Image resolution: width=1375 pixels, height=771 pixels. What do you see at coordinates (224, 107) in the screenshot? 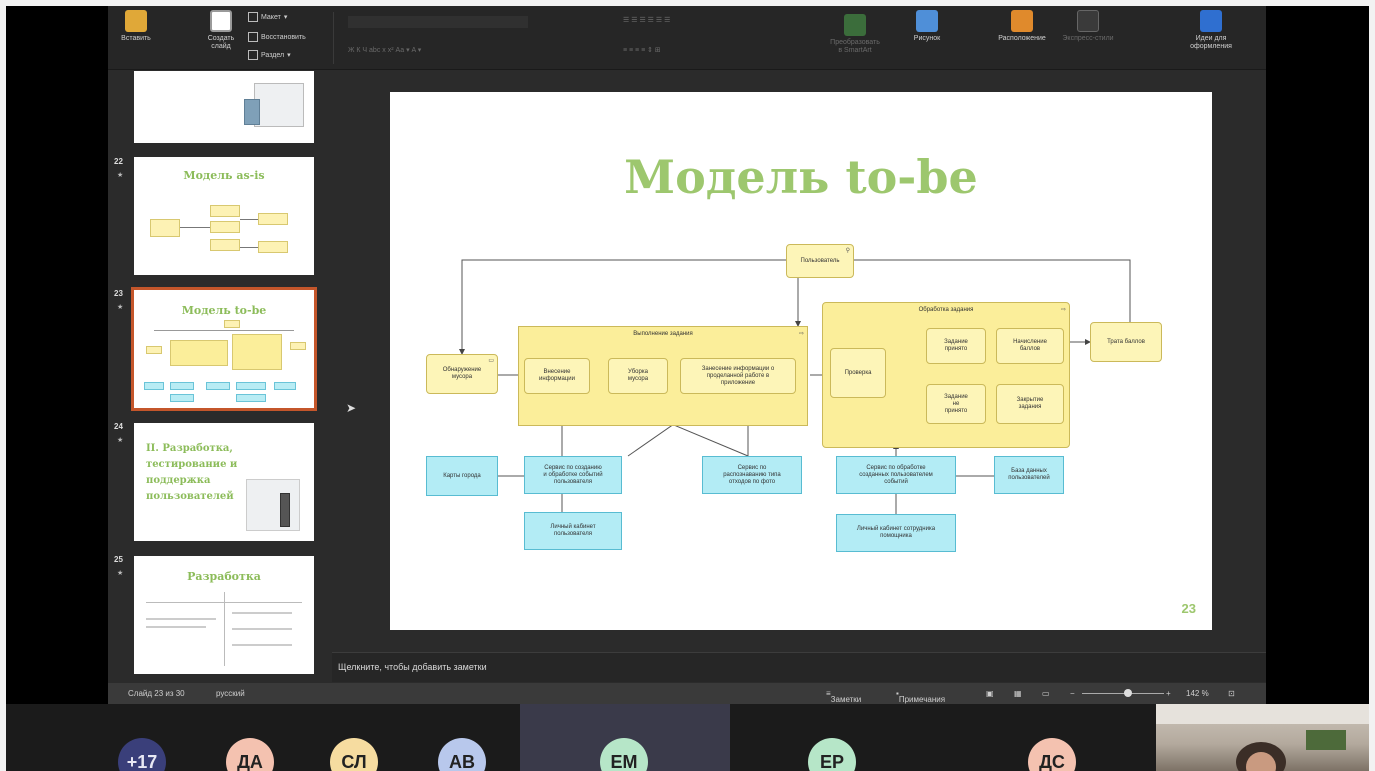
I see `slide-thumbnail` at bounding box center [224, 107].